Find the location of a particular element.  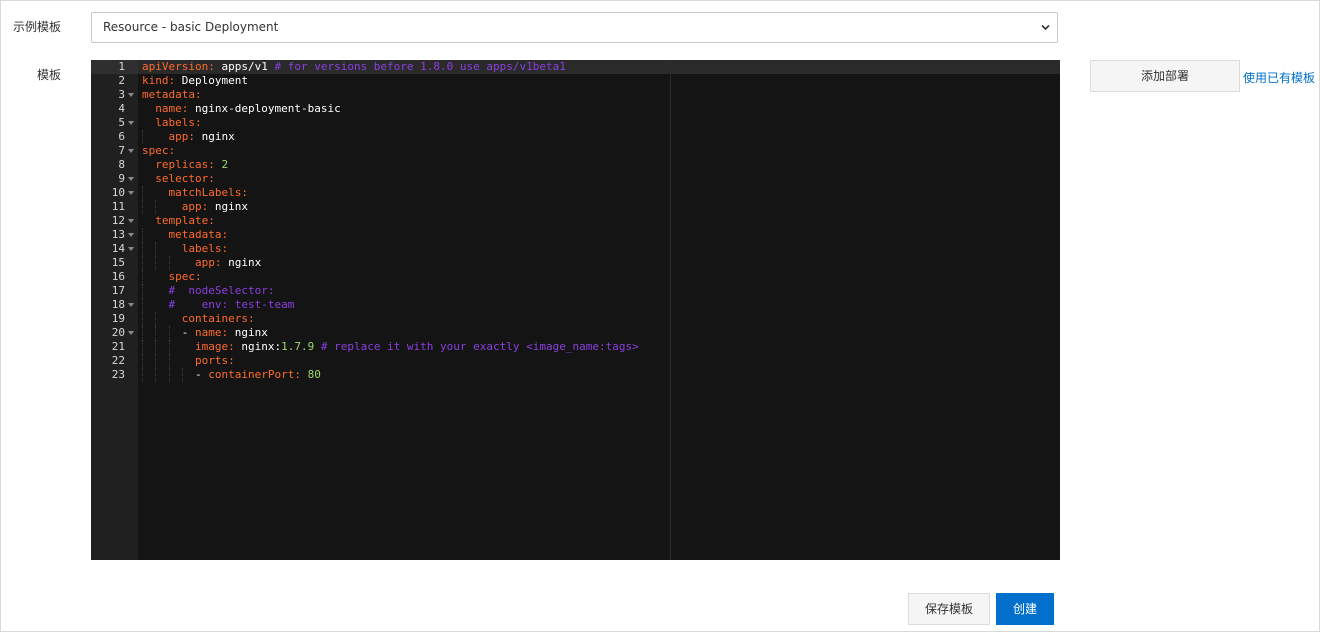

code-token: apiVersion: is located at coordinates (178, 66).